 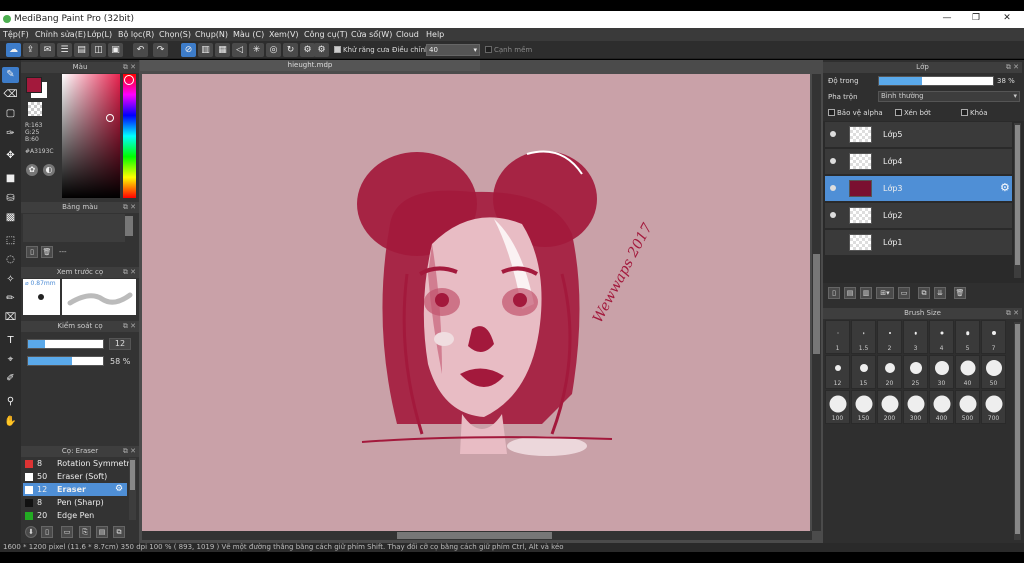 What do you see at coordinates (834, 293) in the screenshot?
I see `new-layer-icon: ▯` at bounding box center [834, 293].